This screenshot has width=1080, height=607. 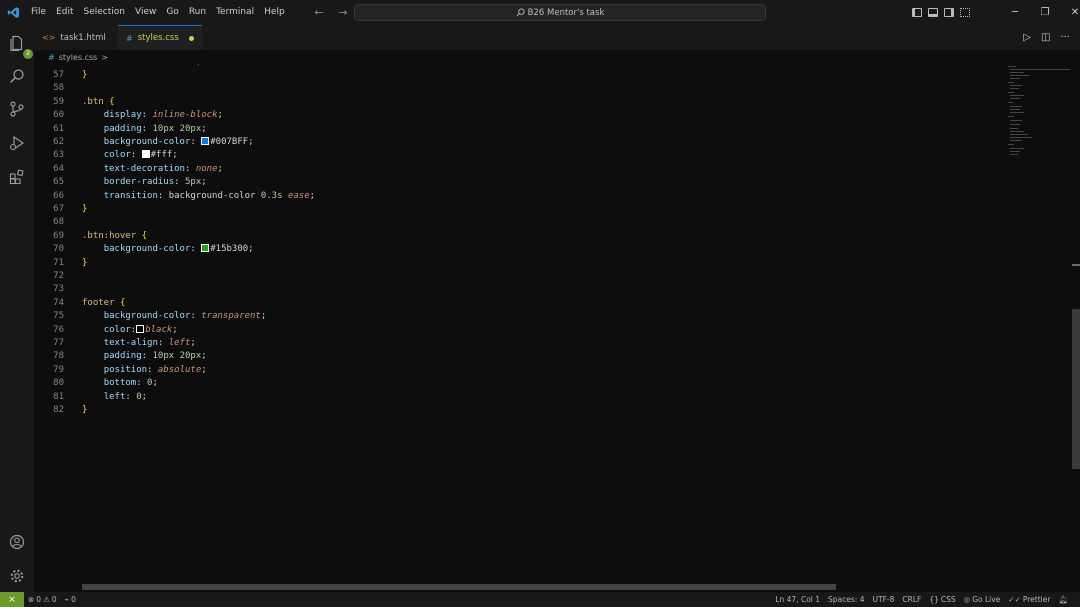 I want to click on code-line: color: black;, so click(x=130, y=330).